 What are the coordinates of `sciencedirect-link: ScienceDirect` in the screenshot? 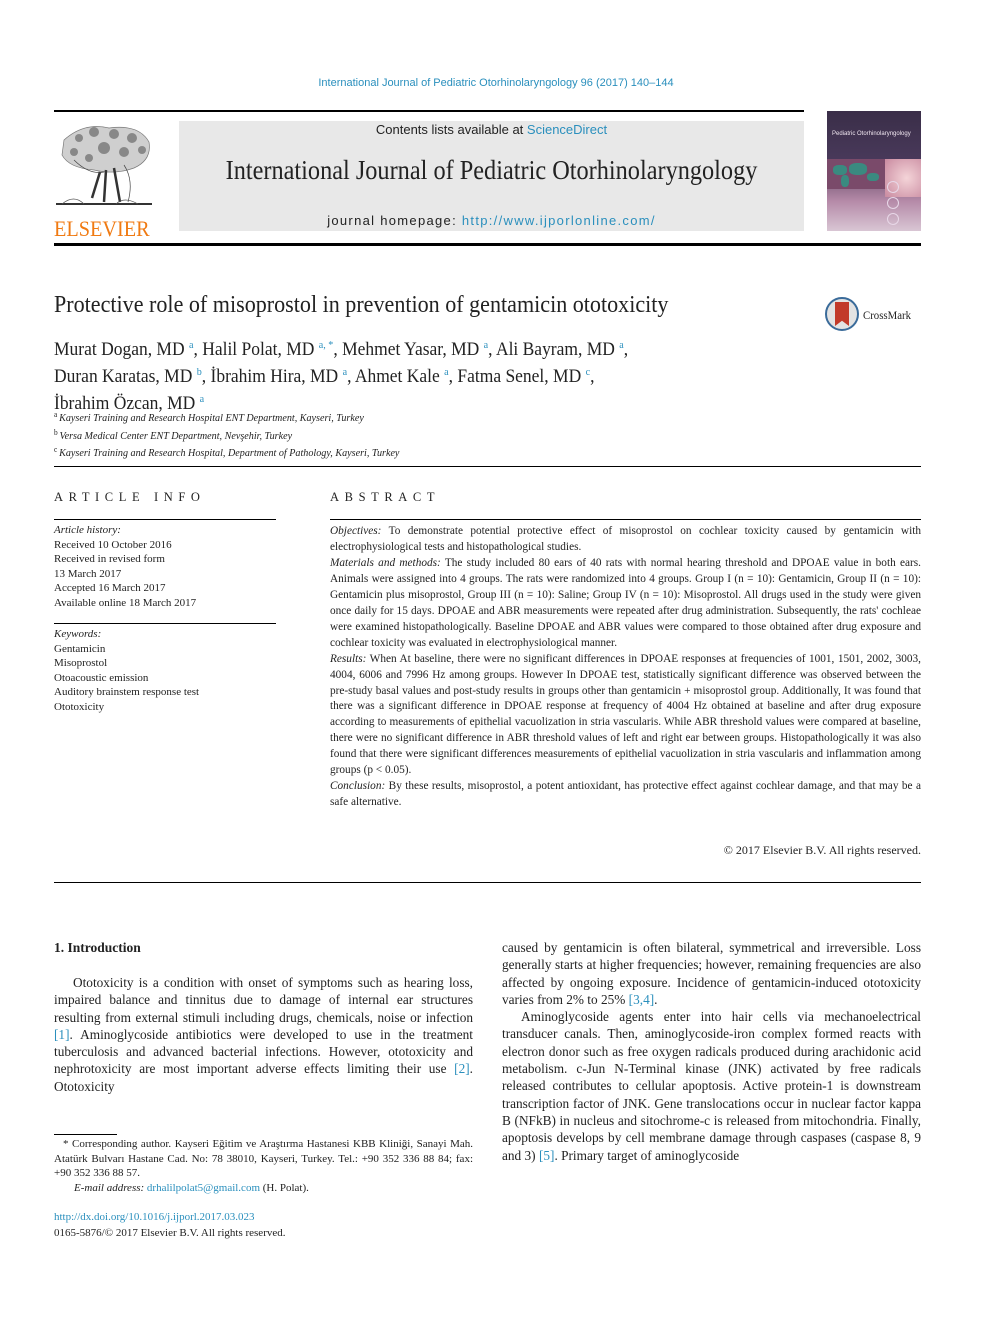 It's located at (567, 129).